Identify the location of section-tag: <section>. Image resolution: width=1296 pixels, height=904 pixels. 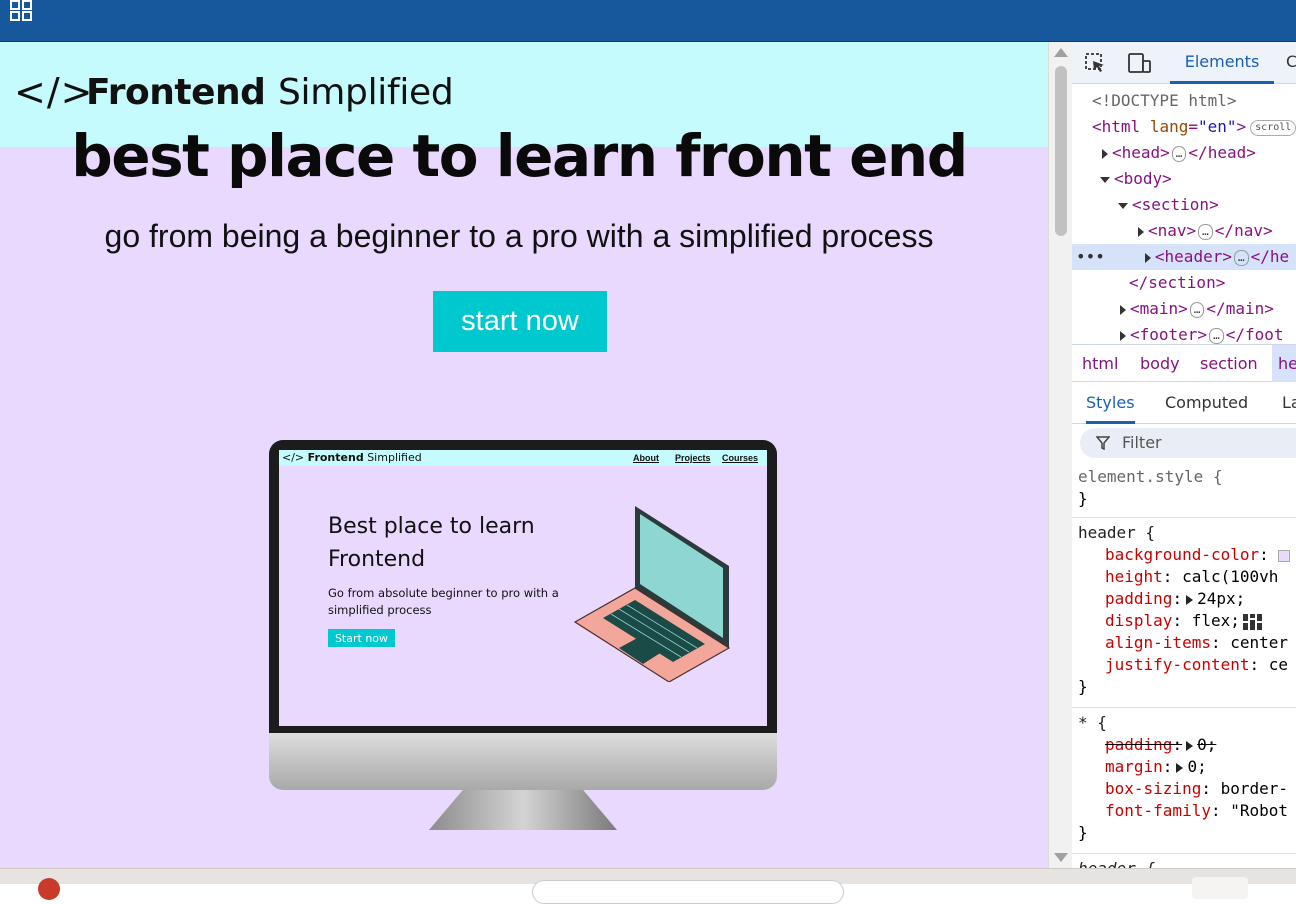
(1175, 204).